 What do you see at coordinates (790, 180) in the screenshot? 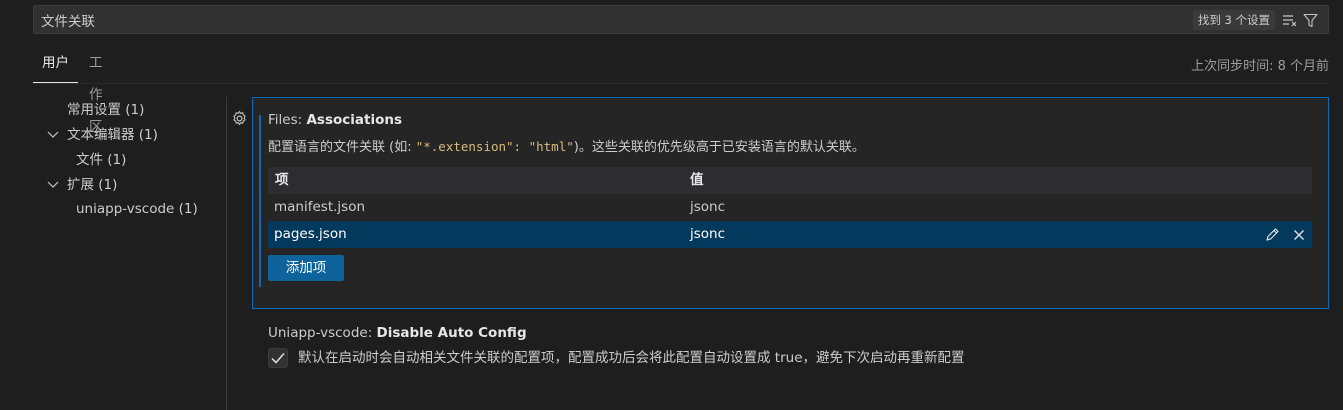
I see `table-header: 项 值` at bounding box center [790, 180].